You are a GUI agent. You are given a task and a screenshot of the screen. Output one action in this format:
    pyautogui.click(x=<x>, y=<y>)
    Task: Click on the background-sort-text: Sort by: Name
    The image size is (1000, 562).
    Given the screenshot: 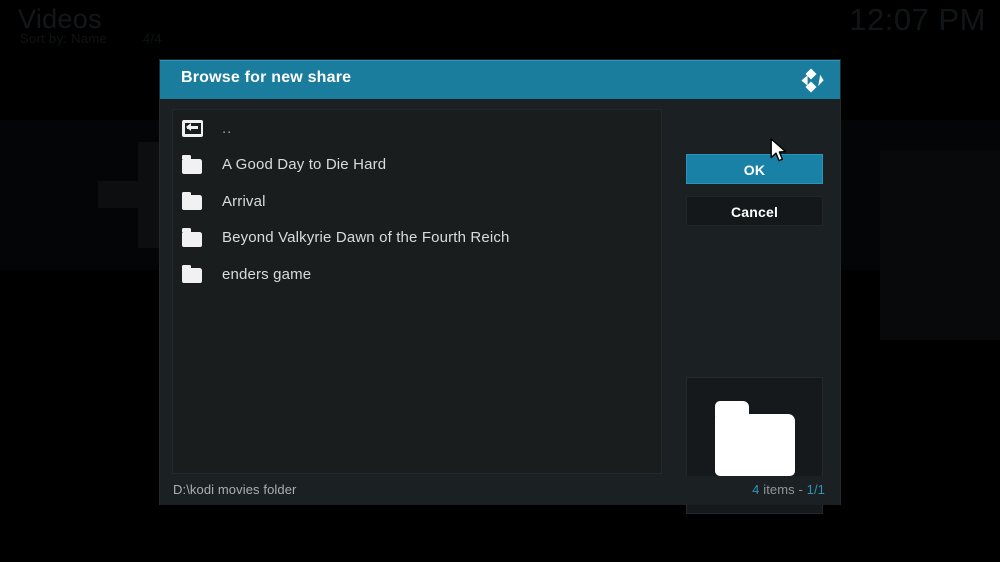 What is the action you would take?
    pyautogui.click(x=63, y=38)
    